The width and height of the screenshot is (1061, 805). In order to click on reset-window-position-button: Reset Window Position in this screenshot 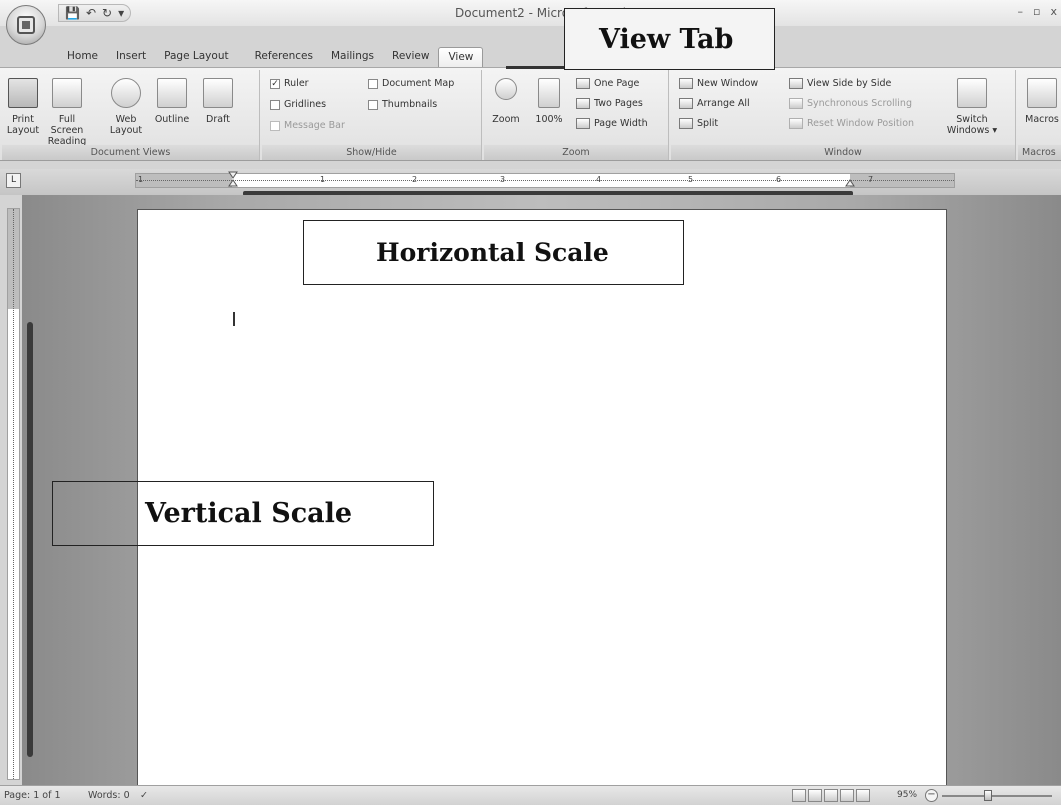, I will do `click(851, 123)`.